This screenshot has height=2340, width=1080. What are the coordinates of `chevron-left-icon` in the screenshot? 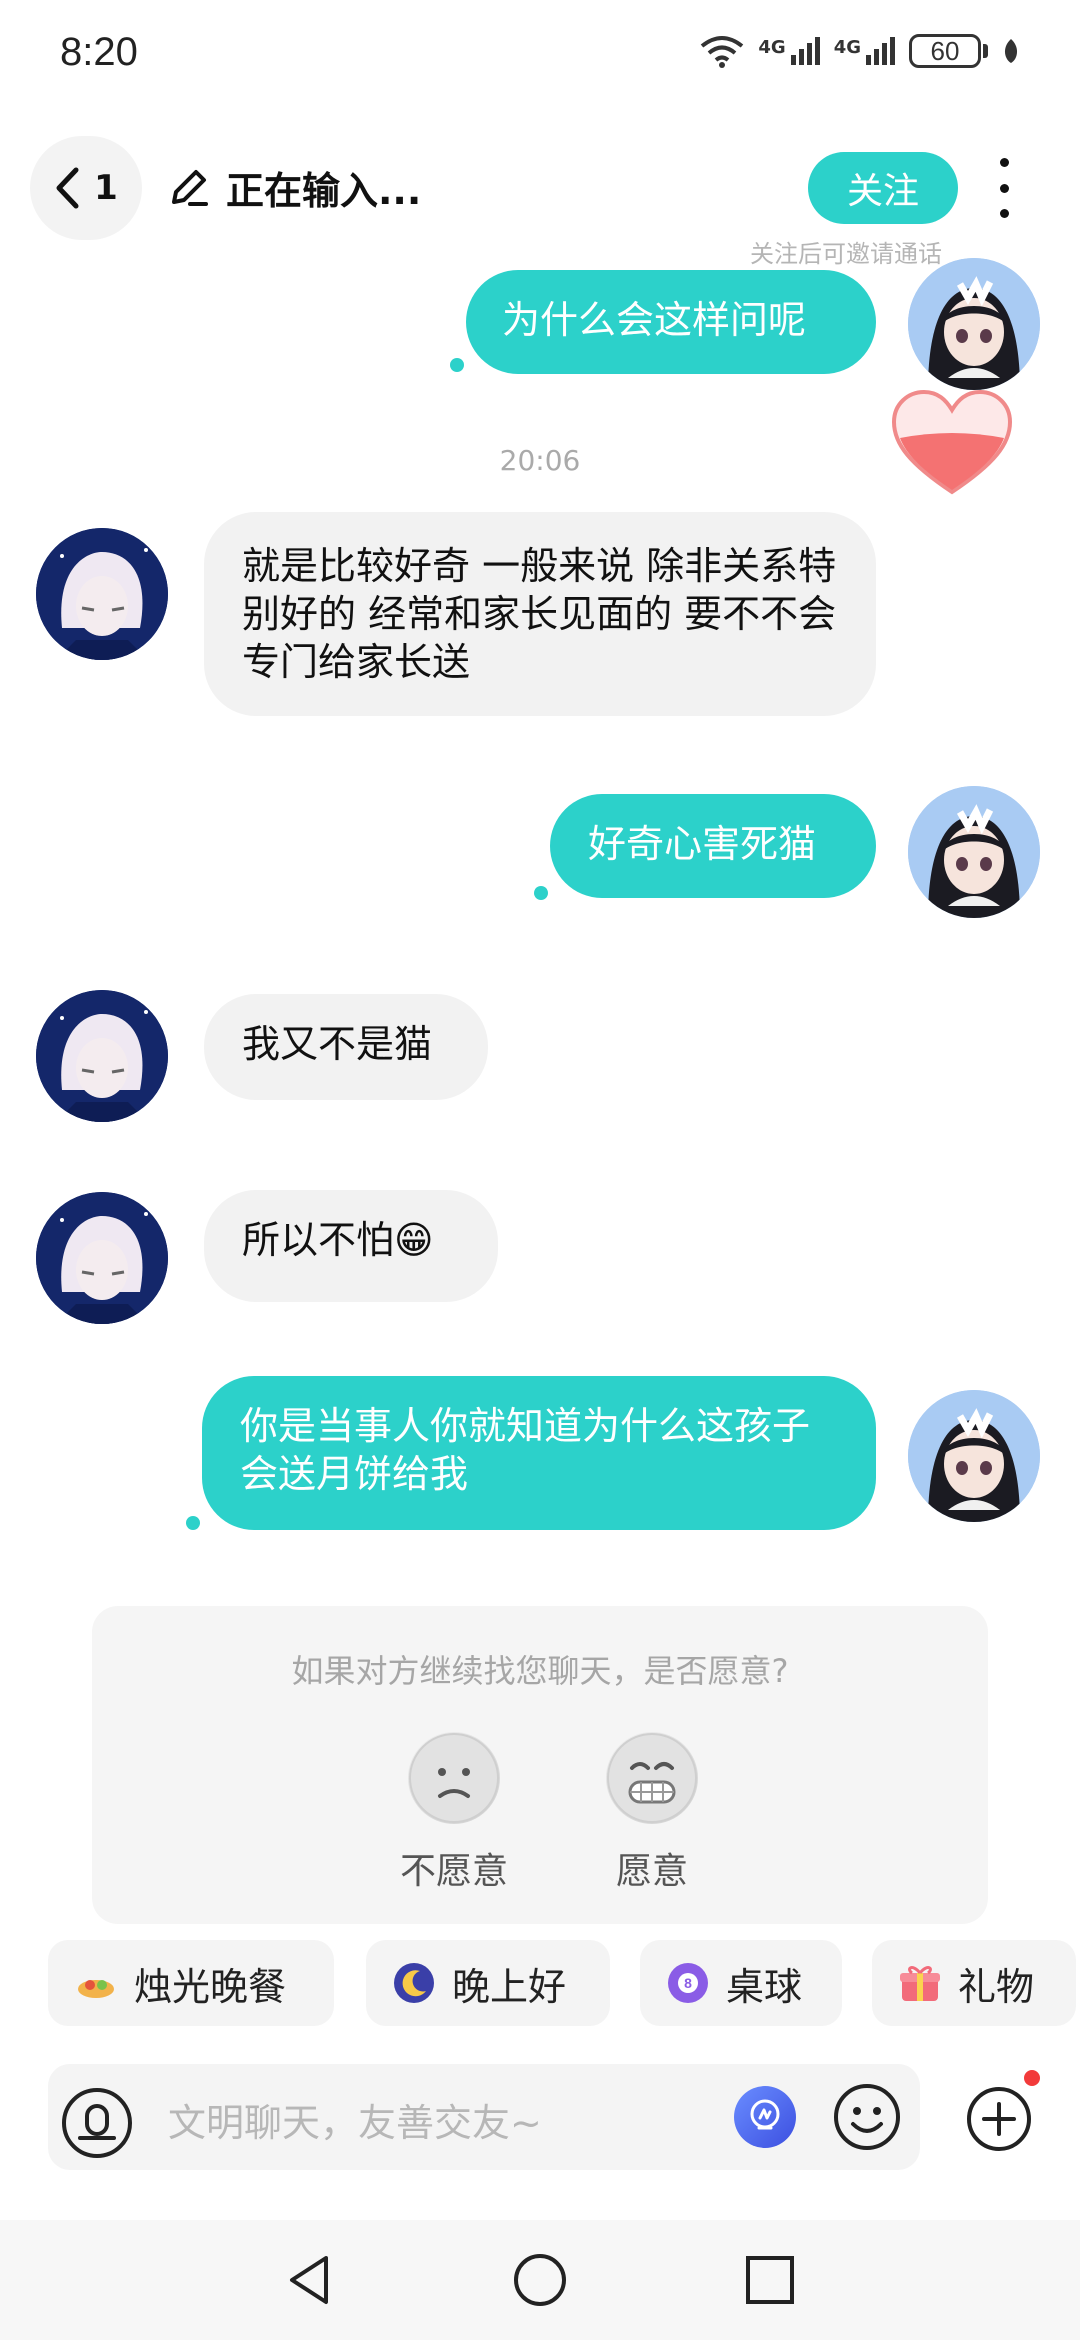 It's located at (67, 188).